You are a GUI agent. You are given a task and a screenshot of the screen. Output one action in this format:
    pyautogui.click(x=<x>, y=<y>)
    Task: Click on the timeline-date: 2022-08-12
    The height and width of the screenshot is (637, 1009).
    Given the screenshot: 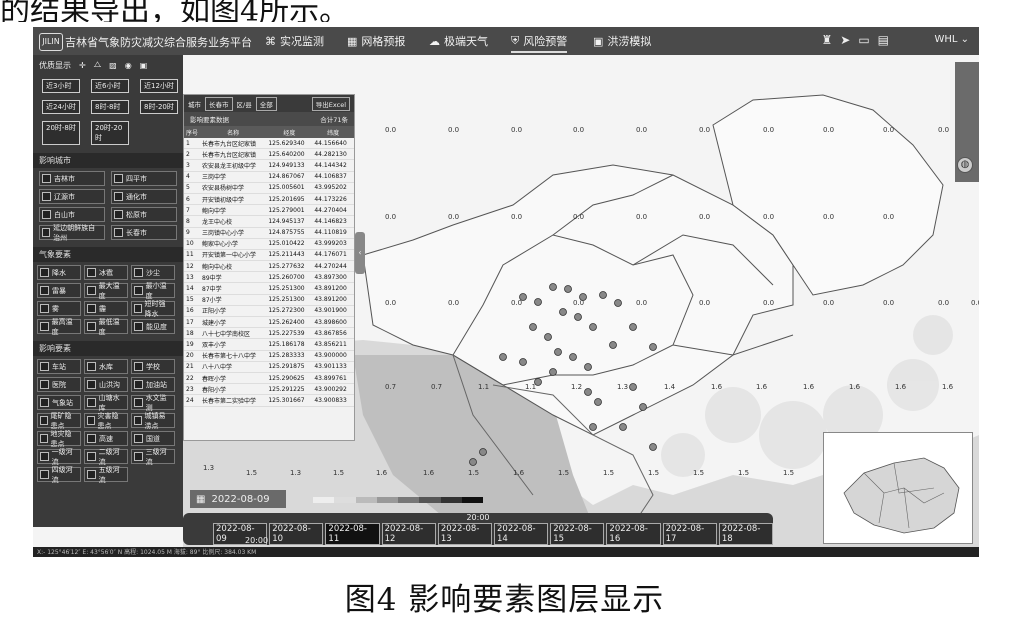 What is the action you would take?
    pyautogui.click(x=408, y=534)
    